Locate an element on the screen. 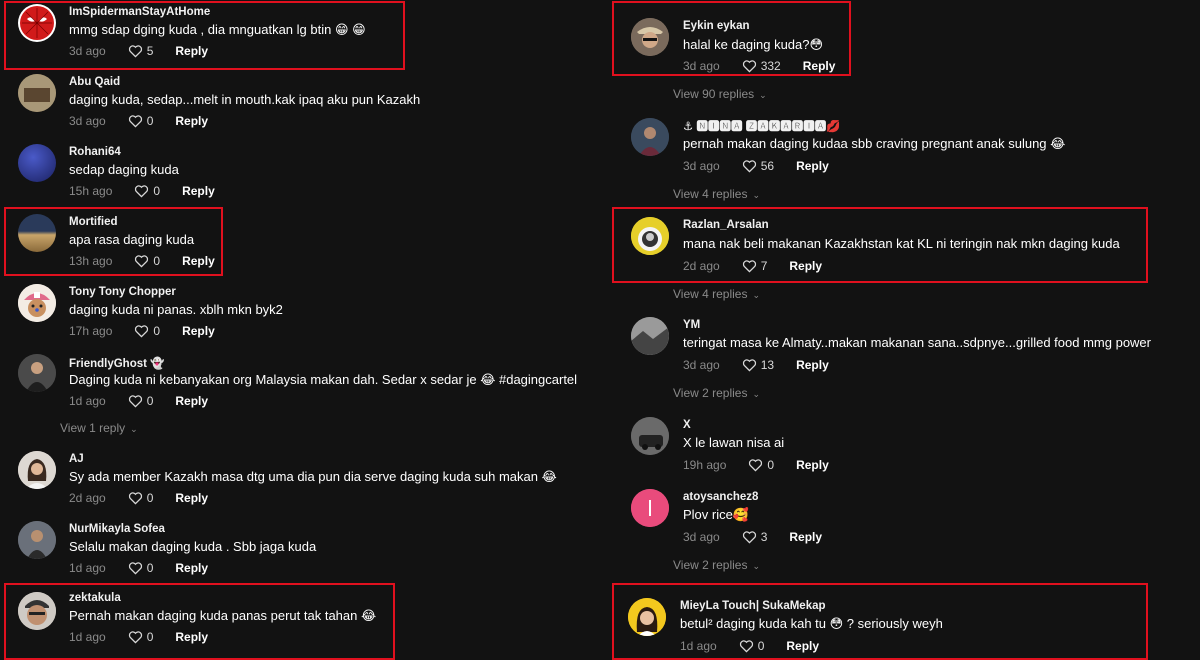 The width and height of the screenshot is (1200, 660). view-replies-label: View 90 replies is located at coordinates (714, 94).